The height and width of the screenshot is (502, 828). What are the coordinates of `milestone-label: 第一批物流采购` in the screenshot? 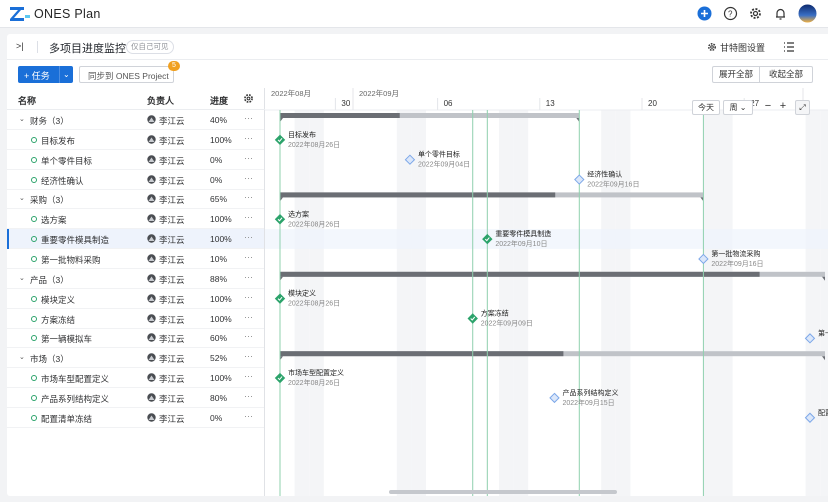 It's located at (735, 253).